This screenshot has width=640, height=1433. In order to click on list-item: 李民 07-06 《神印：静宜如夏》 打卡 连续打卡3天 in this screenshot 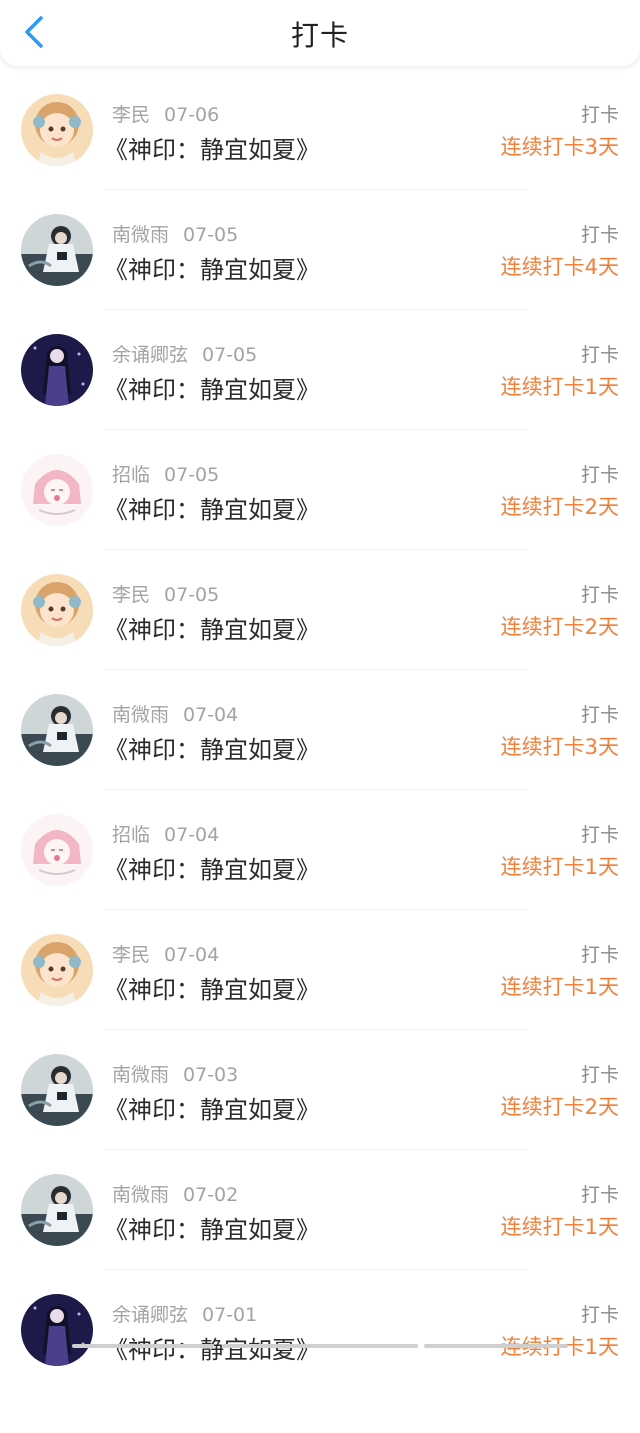, I will do `click(320, 163)`.